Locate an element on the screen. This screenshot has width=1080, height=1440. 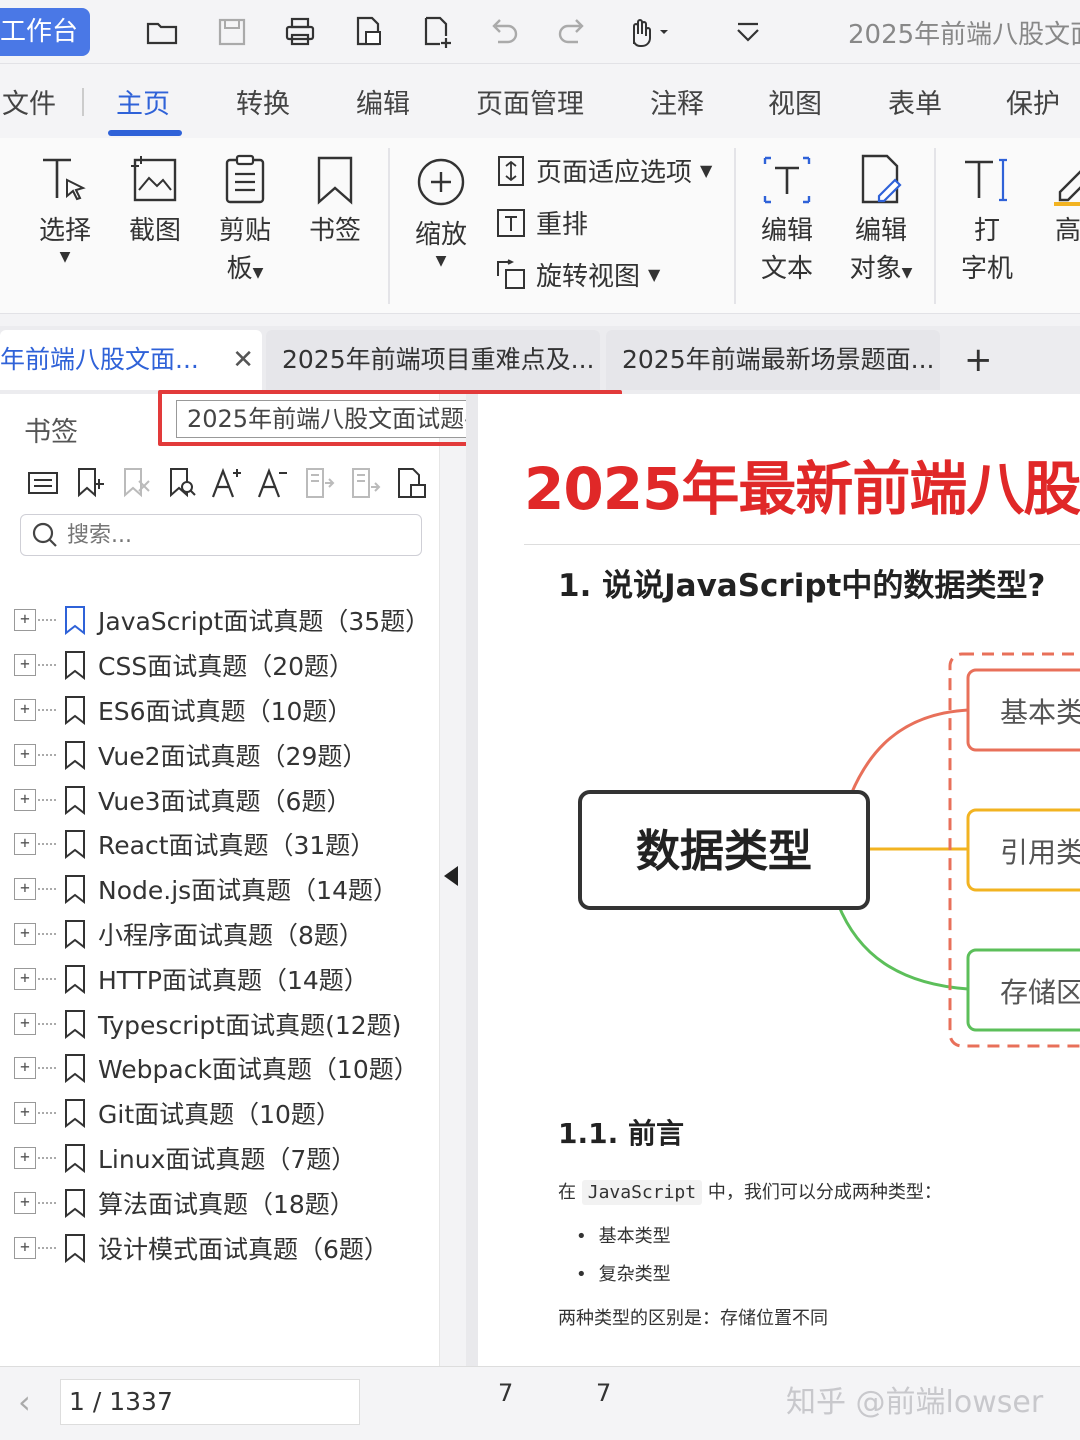
edit-text-button: 编辑 文本 is located at coordinates (787, 220).